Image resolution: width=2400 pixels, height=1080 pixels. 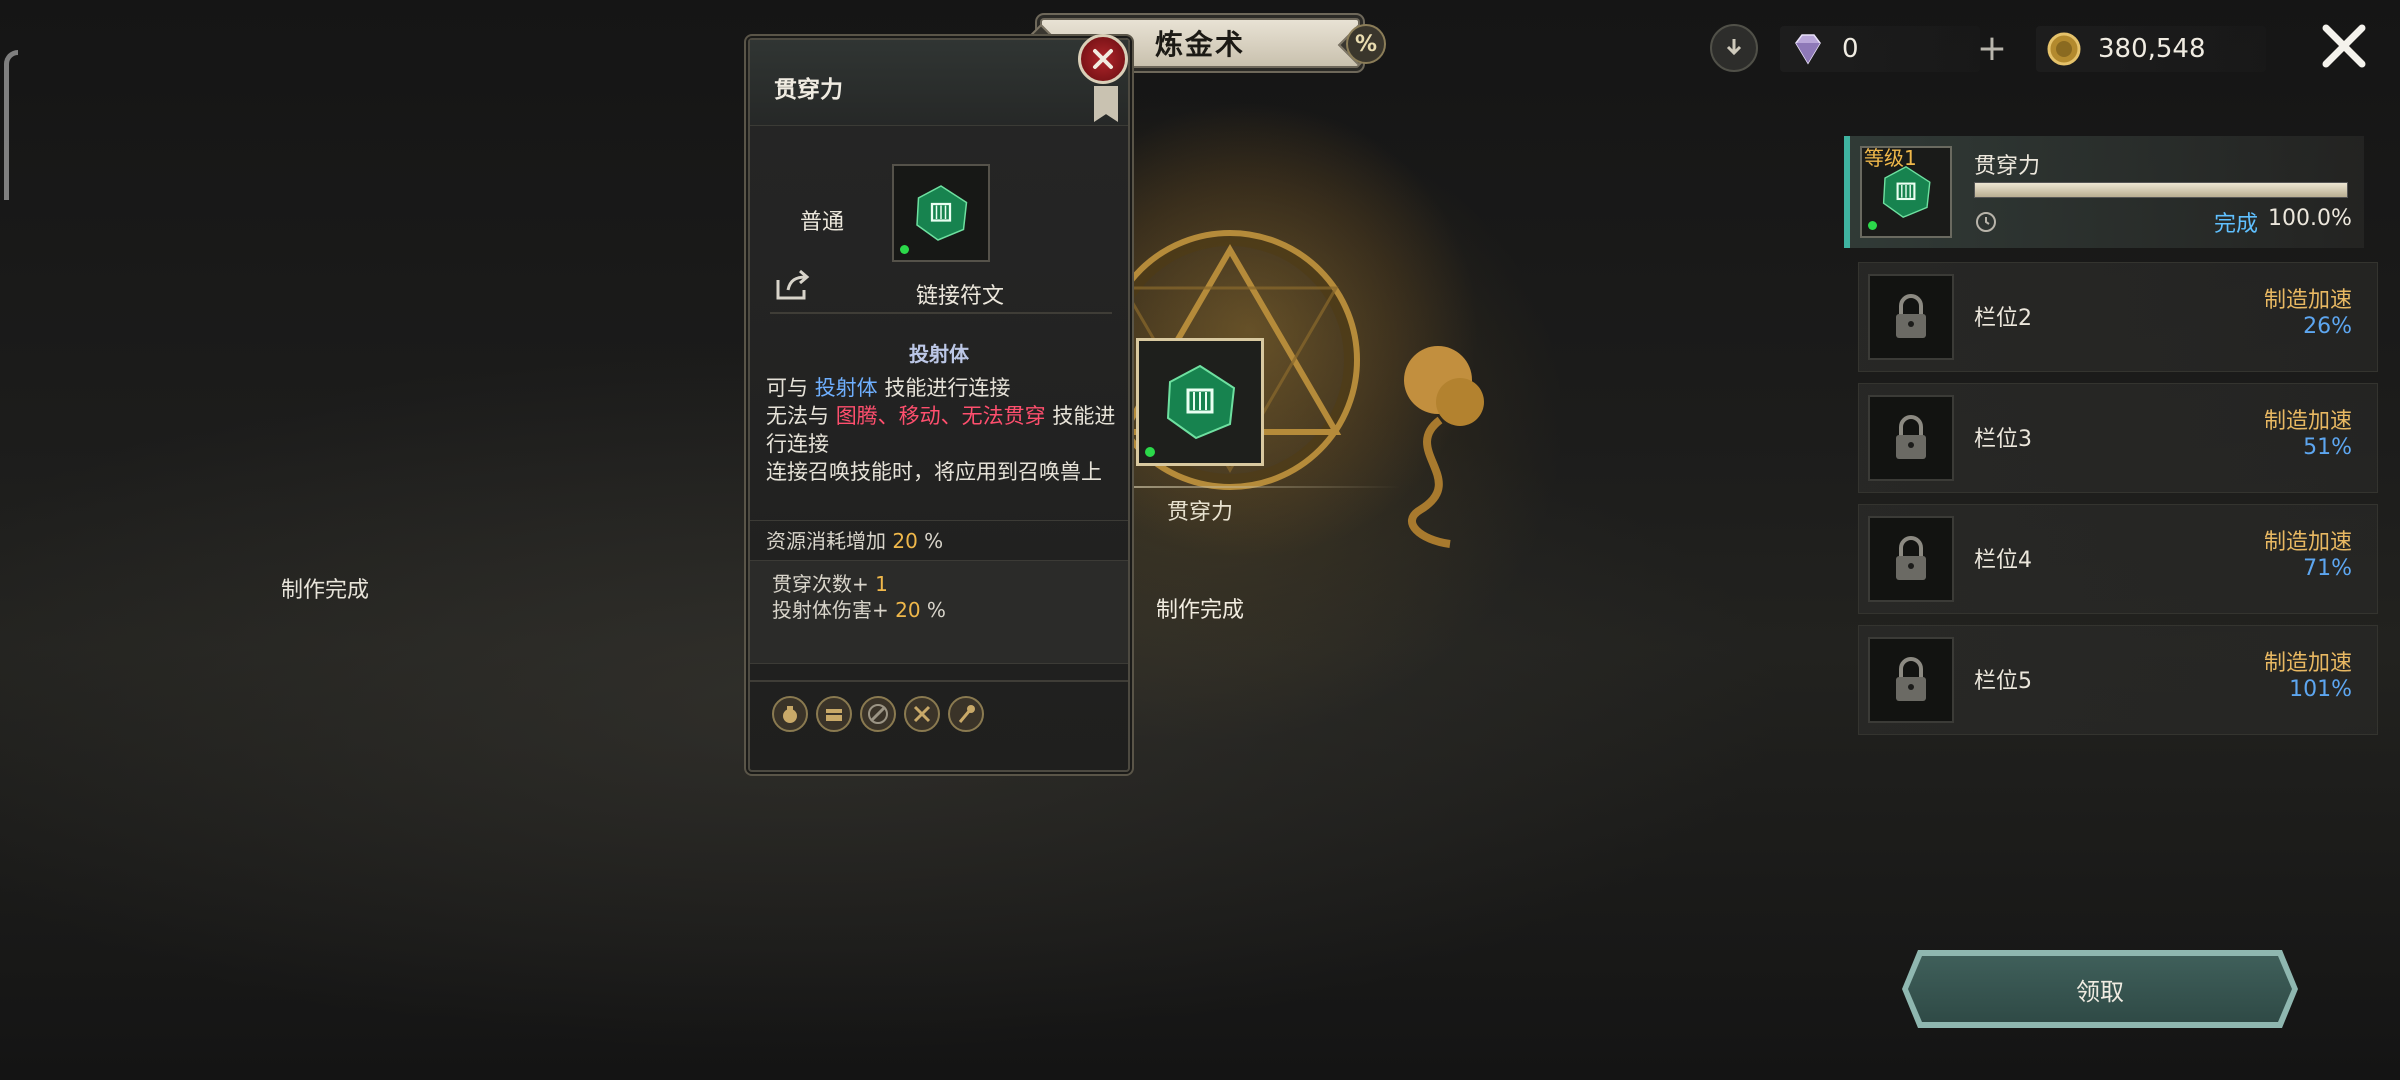 I want to click on bonus-label: 贯穿次数+, so click(x=824, y=584).